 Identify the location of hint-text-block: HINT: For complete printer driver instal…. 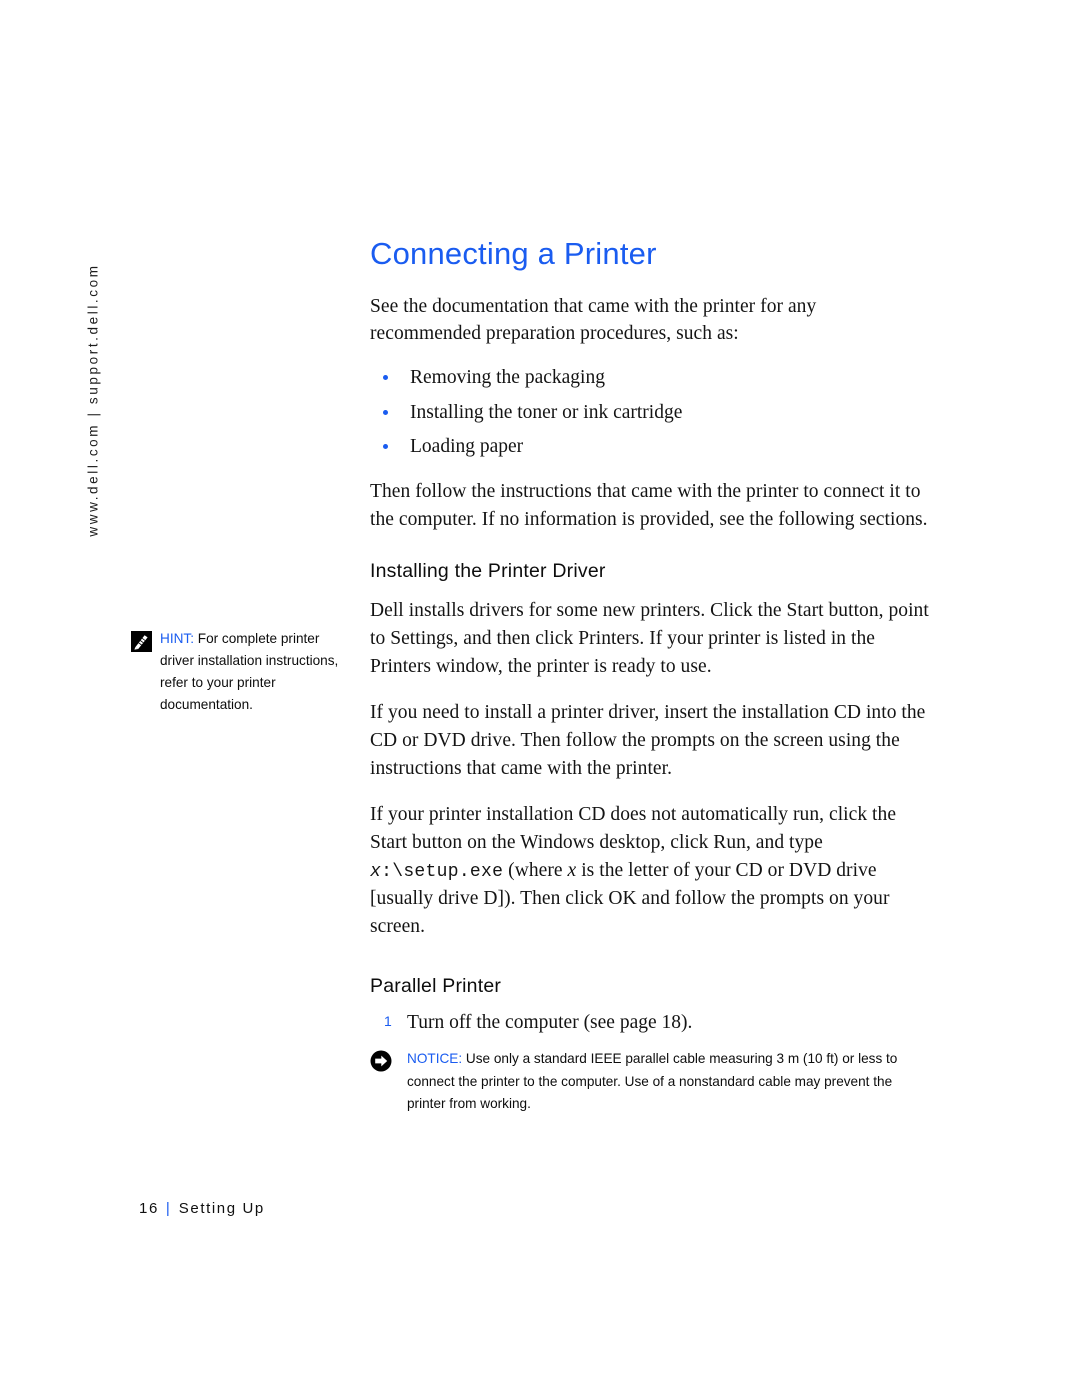
(254, 672).